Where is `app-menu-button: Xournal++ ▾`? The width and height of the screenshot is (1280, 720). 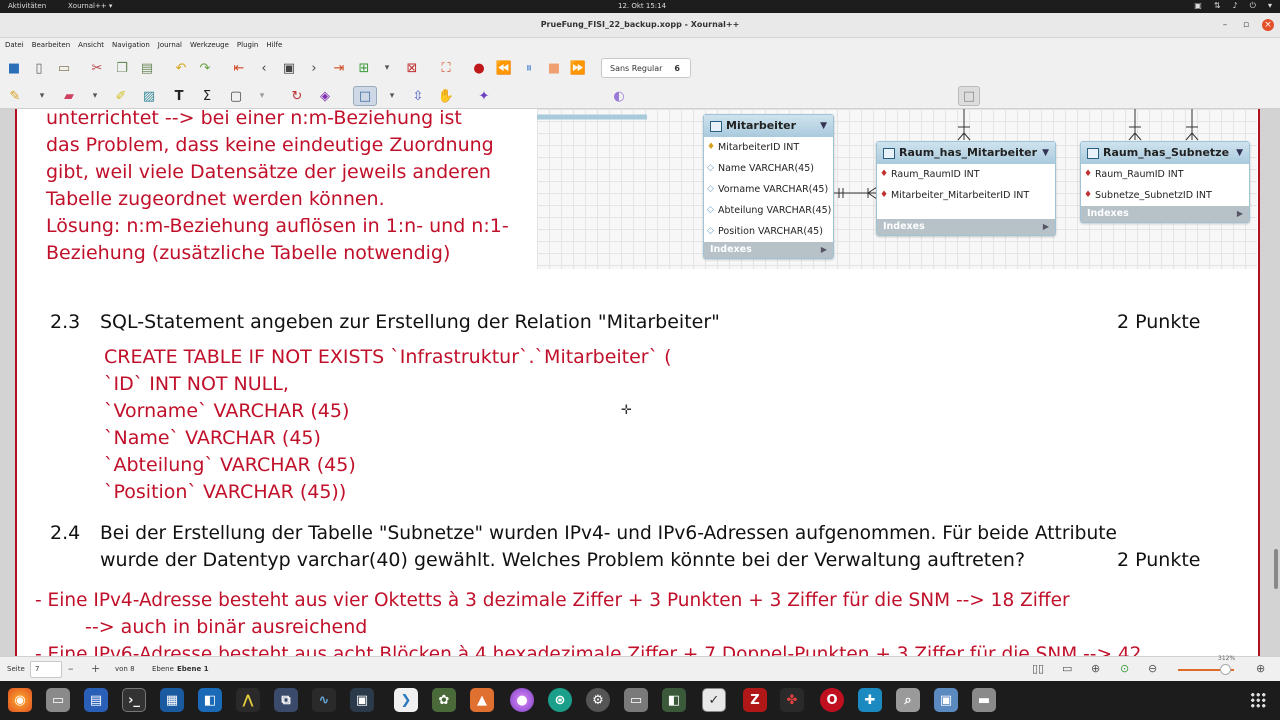 app-menu-button: Xournal++ ▾ is located at coordinates (90, 6).